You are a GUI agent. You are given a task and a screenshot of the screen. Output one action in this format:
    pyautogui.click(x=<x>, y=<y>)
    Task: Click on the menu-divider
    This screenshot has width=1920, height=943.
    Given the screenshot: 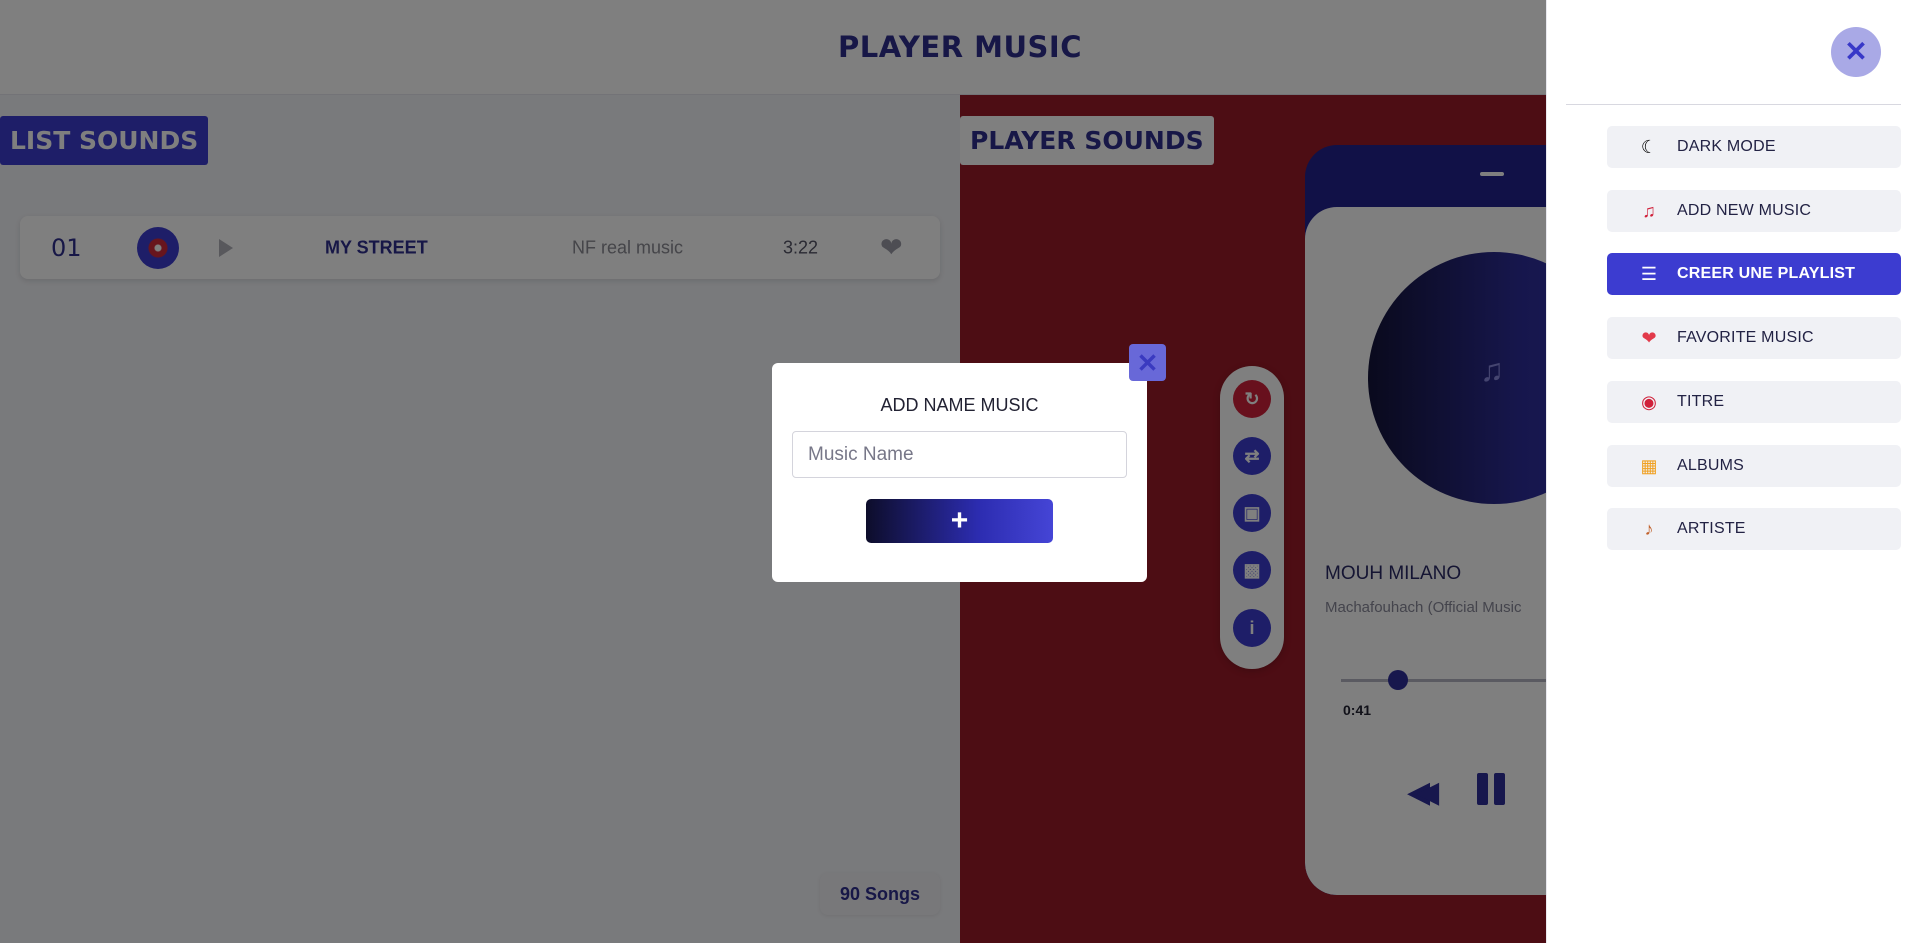 What is the action you would take?
    pyautogui.click(x=1733, y=104)
    